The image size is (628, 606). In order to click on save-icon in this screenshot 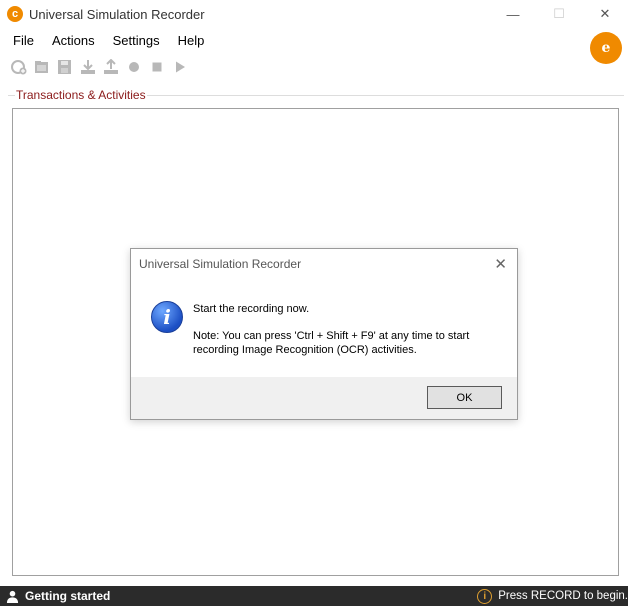, I will do `click(64, 67)`.